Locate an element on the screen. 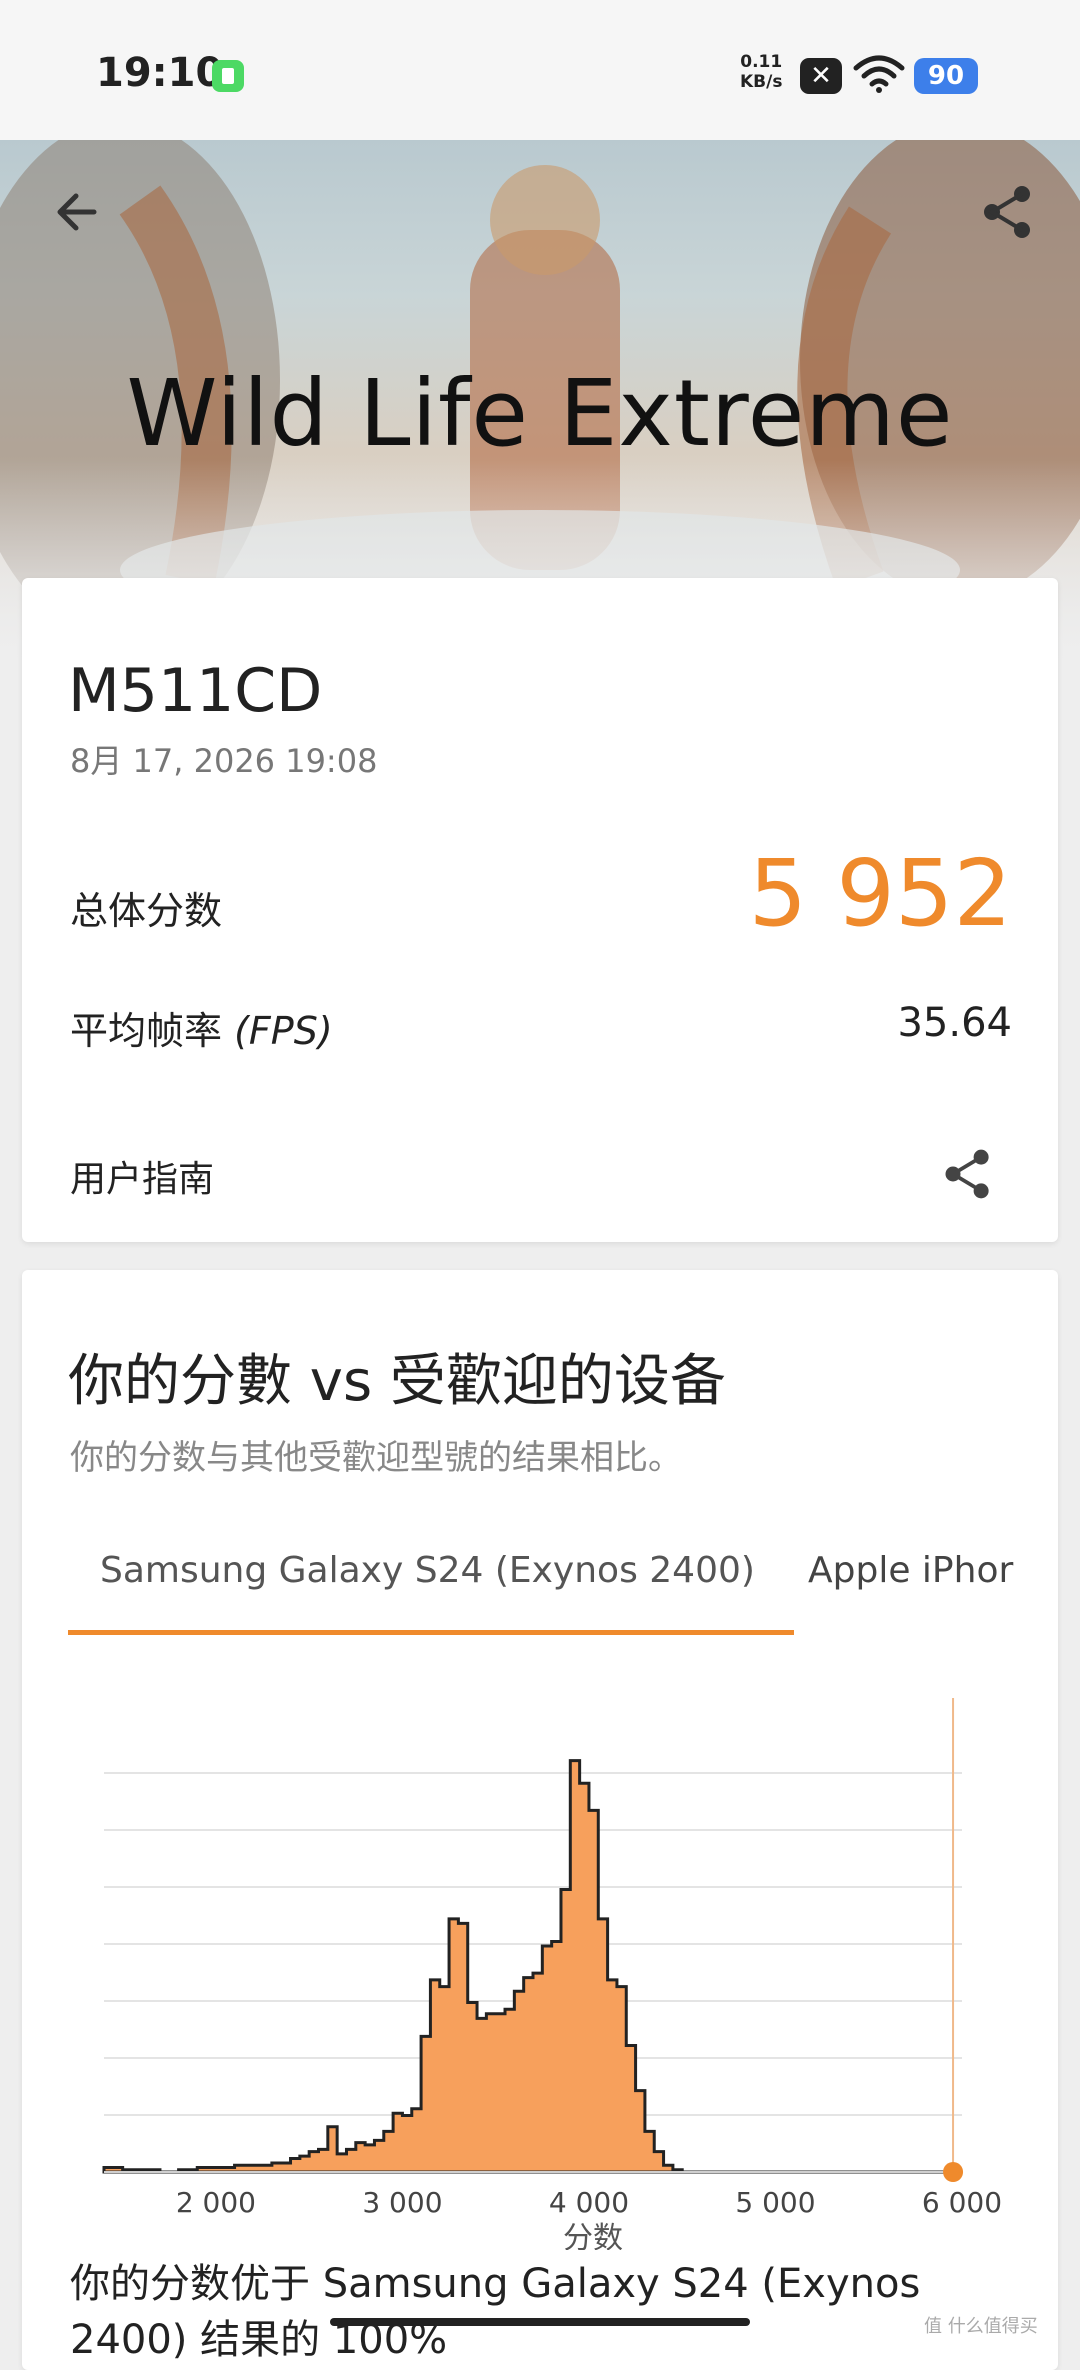  overall-score: 5 952 is located at coordinates (880, 893).